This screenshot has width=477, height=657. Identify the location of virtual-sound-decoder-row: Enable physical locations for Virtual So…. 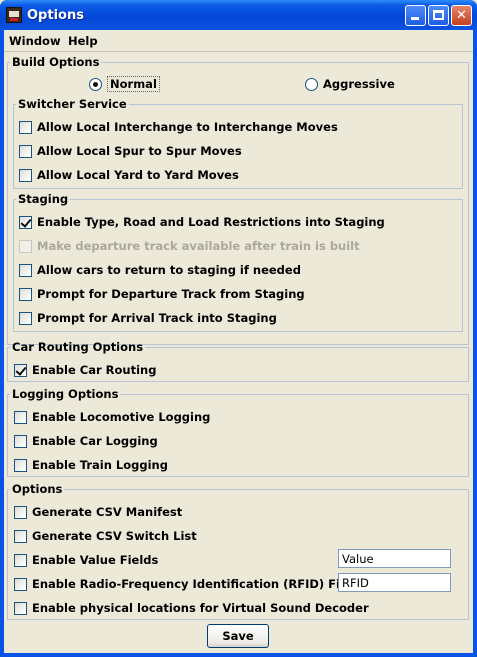
(191, 608).